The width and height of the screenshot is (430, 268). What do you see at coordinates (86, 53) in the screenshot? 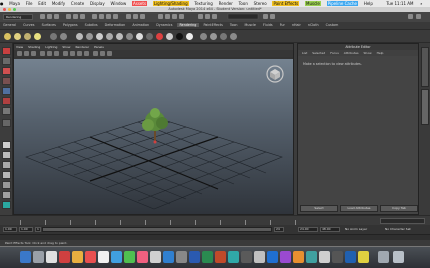
I see `use-lights-icon` at bounding box center [86, 53].